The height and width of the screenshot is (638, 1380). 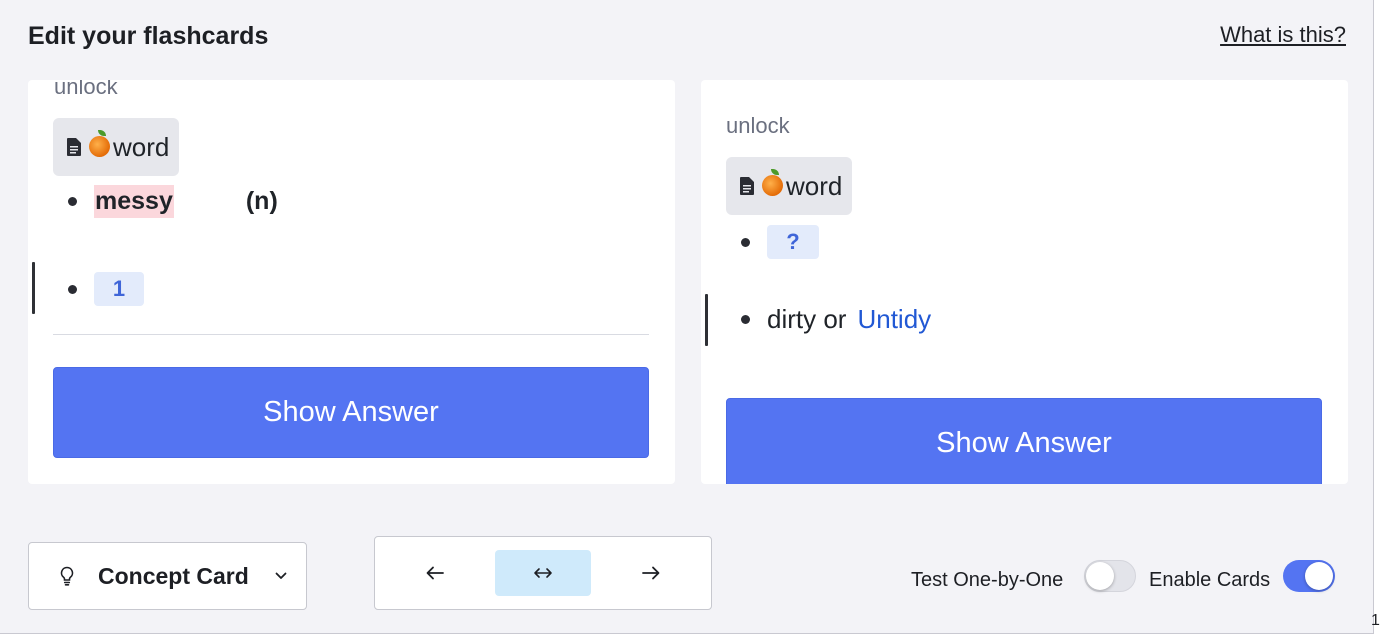 I want to click on answer-row: dirty or Untidy, so click(x=836, y=319).